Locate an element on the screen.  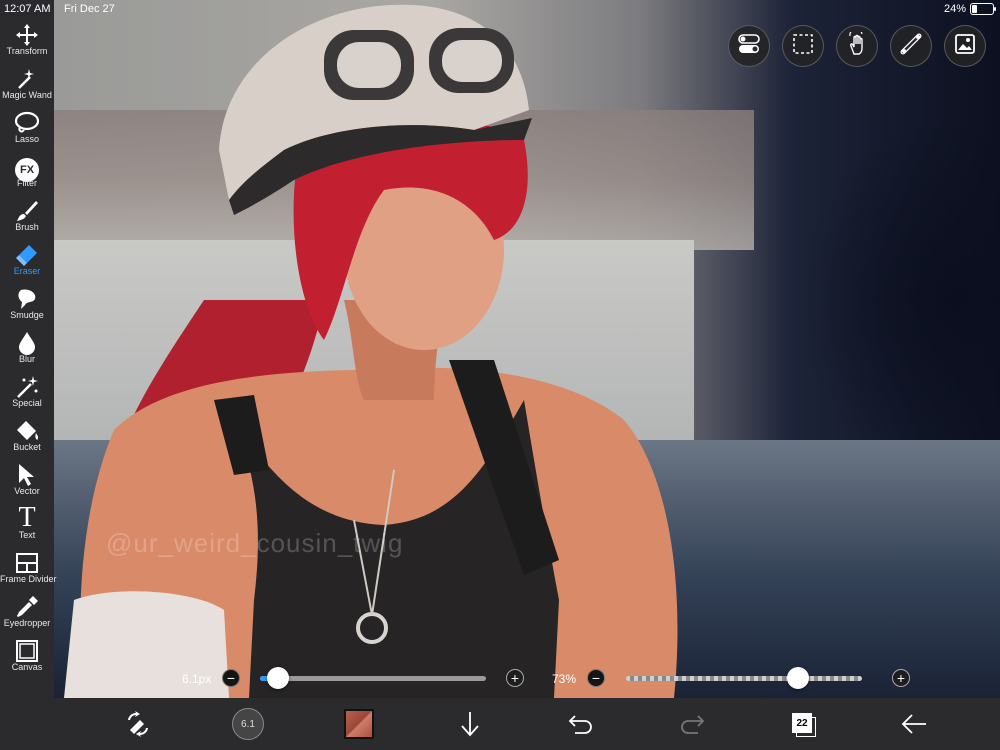
eraser-icon is located at coordinates (27, 254).